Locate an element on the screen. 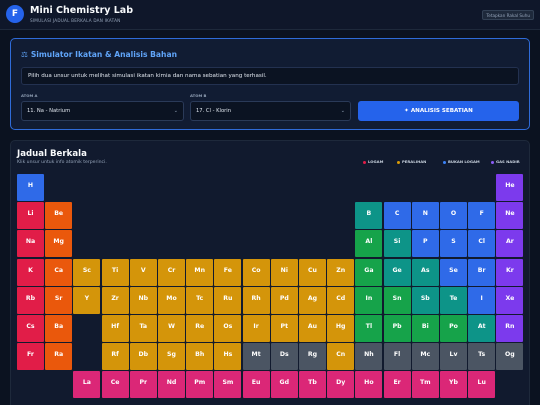 The height and width of the screenshot is (405, 540). element-cell-tl: Tl is located at coordinates (369, 328).